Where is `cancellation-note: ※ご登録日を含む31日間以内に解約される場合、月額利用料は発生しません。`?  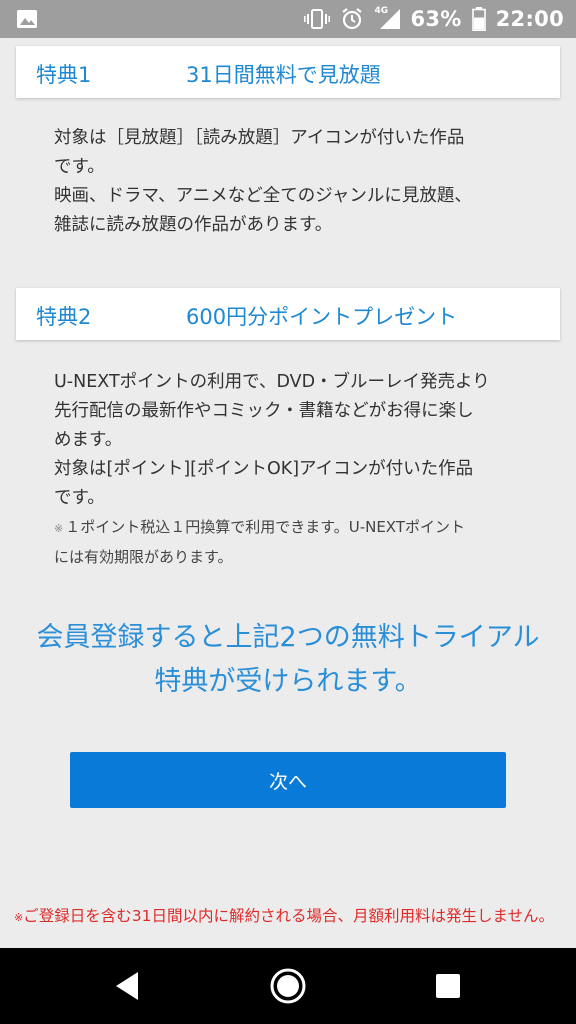
cancellation-note: ※ご登録日を含む31日間以内に解約される場合、月額利用料は発生しません。 is located at coordinates (289, 917).